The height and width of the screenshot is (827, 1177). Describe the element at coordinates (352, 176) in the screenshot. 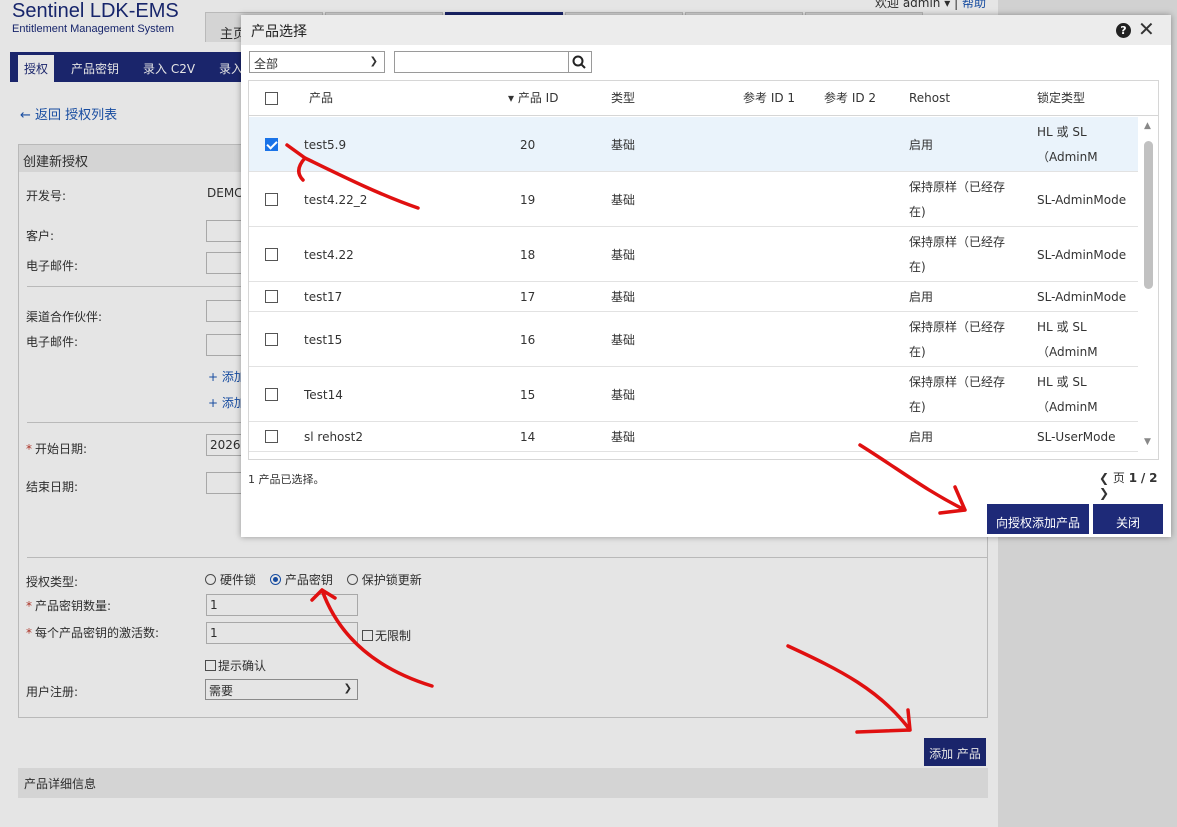

I see `annotation-arrow-checkbox` at that location.